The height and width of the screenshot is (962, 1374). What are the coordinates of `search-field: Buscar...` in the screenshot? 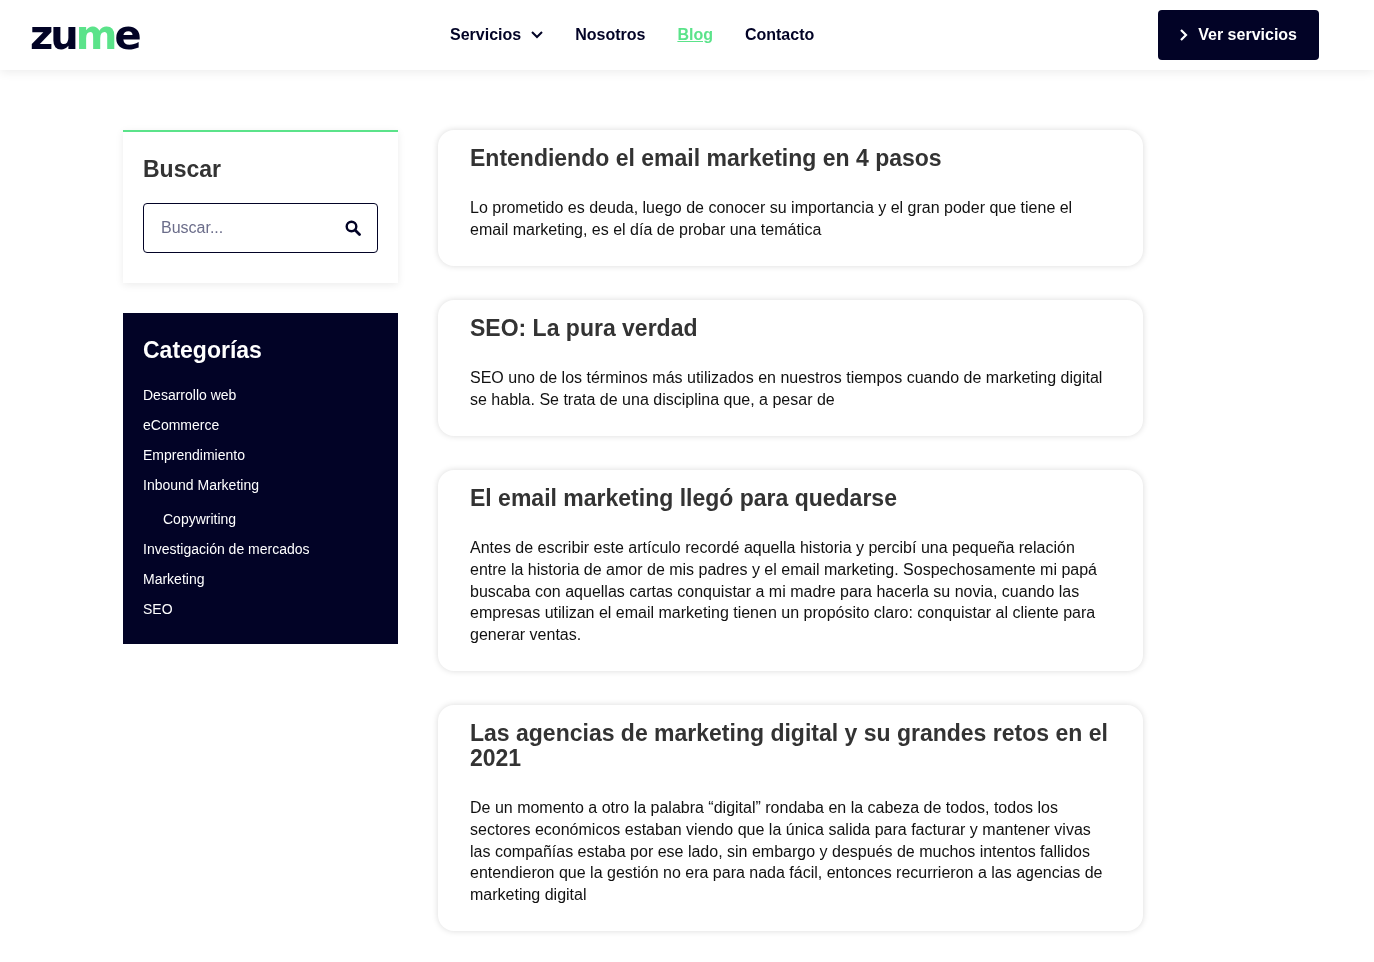 It's located at (260, 228).